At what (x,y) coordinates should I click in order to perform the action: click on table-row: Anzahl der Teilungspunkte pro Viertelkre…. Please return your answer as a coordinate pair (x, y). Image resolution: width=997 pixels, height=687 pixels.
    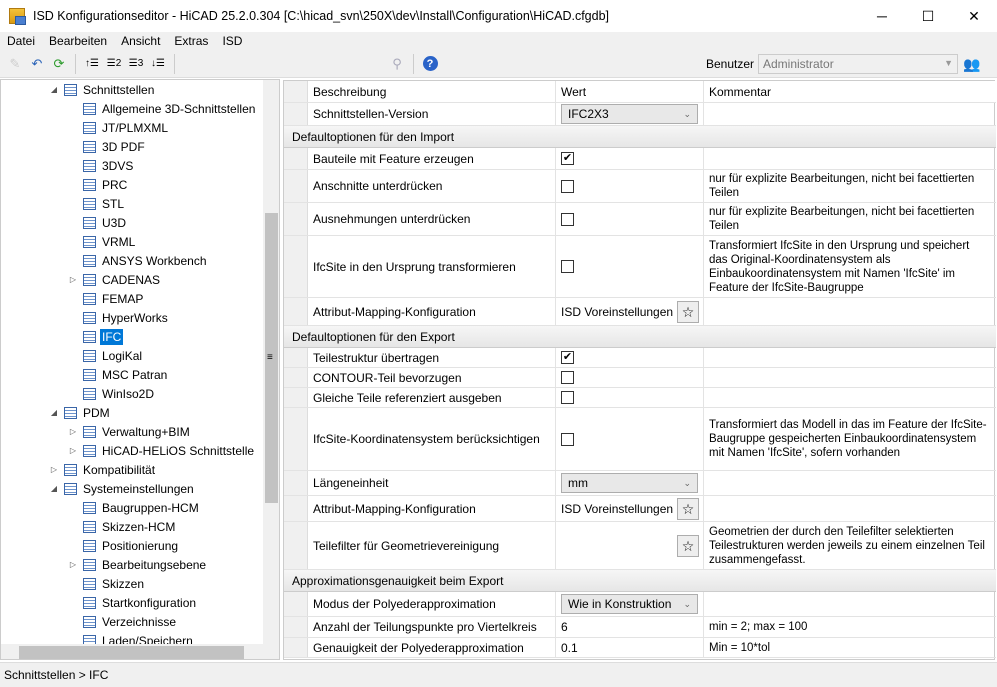
    Looking at the image, I should click on (640, 627).